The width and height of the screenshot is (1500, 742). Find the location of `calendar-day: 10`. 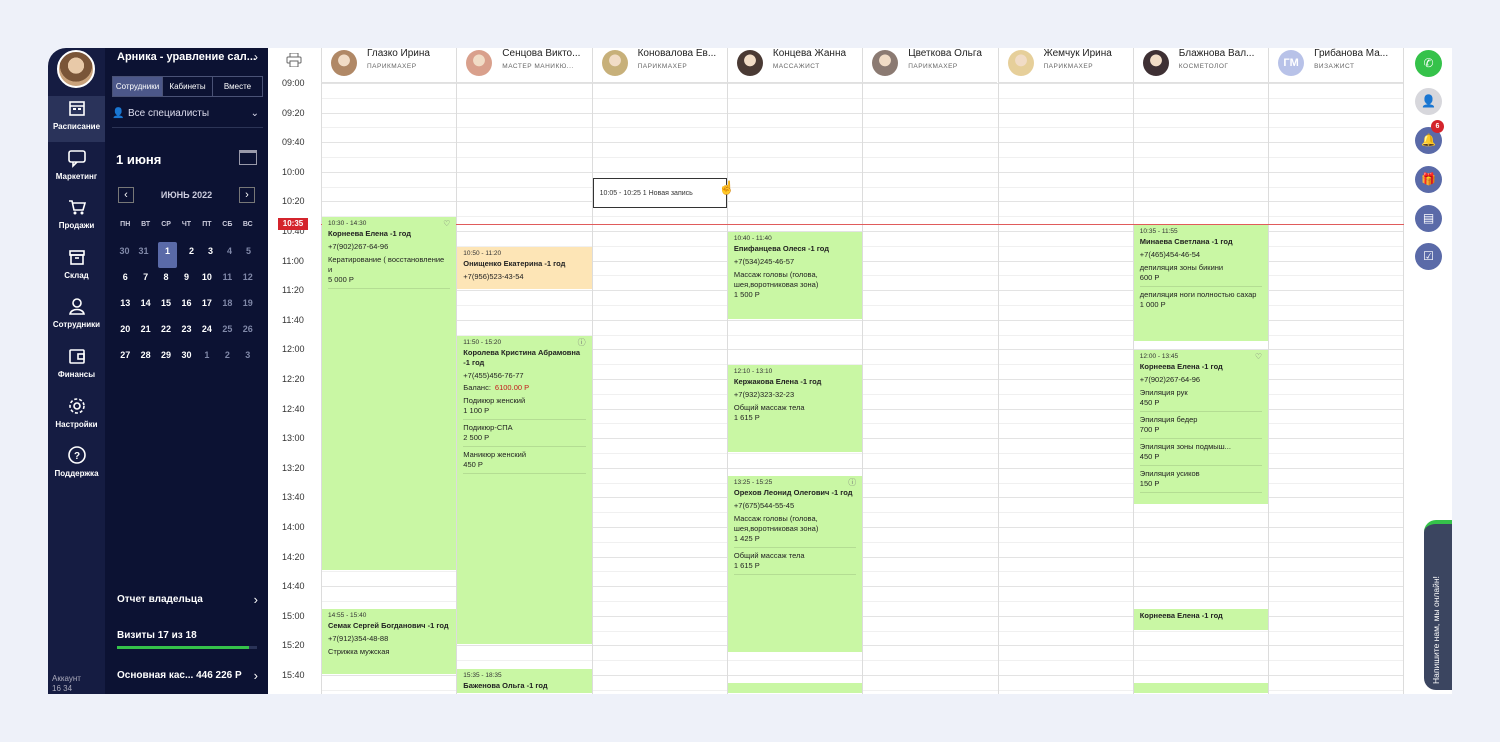

calendar-day: 10 is located at coordinates (207, 281).